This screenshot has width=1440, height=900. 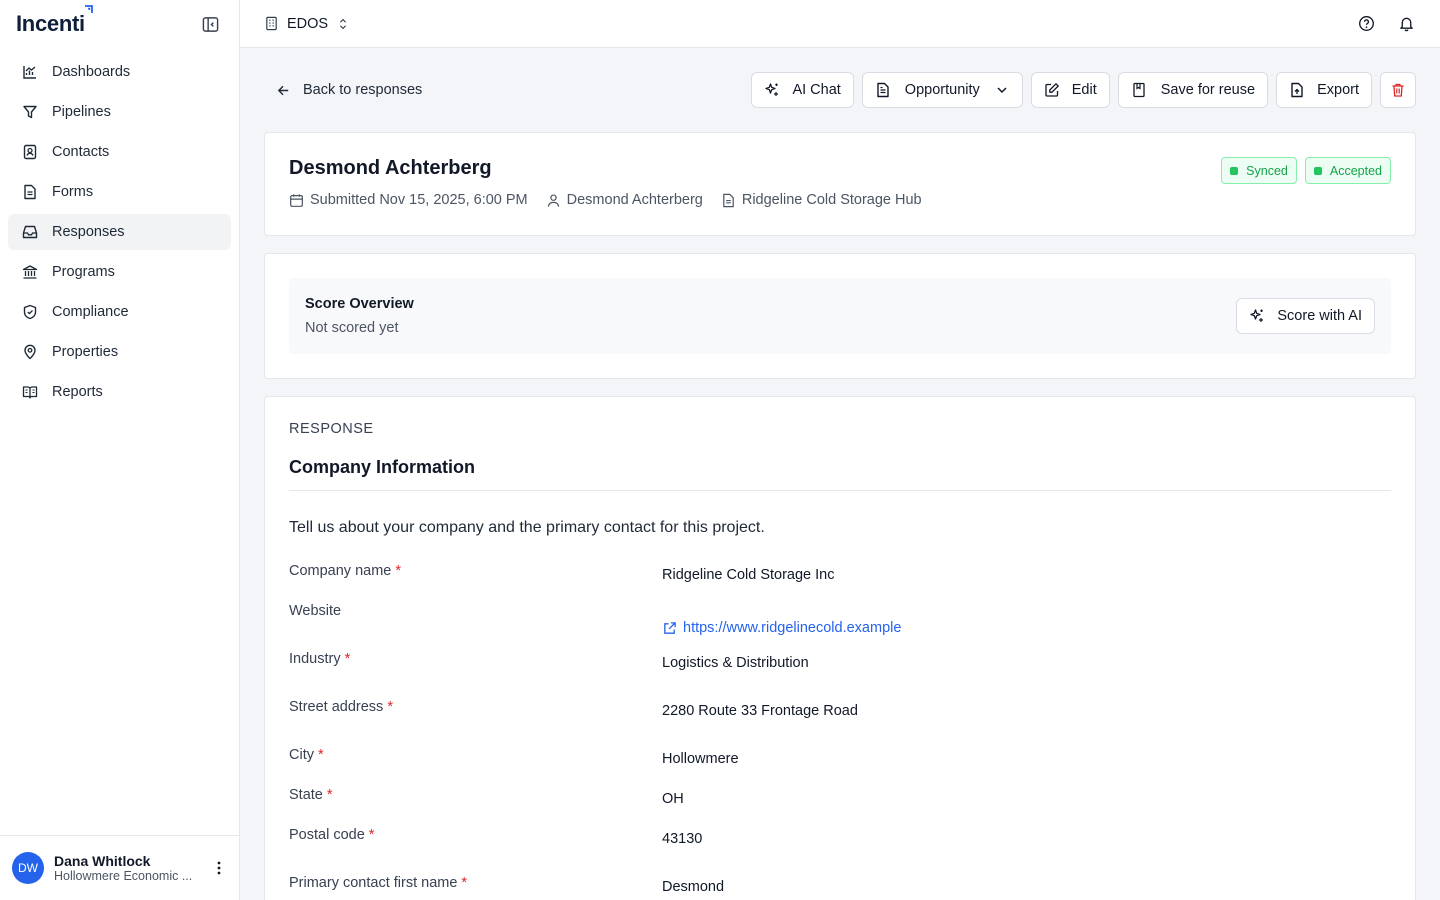 I want to click on help-icon, so click(x=1367, y=24).